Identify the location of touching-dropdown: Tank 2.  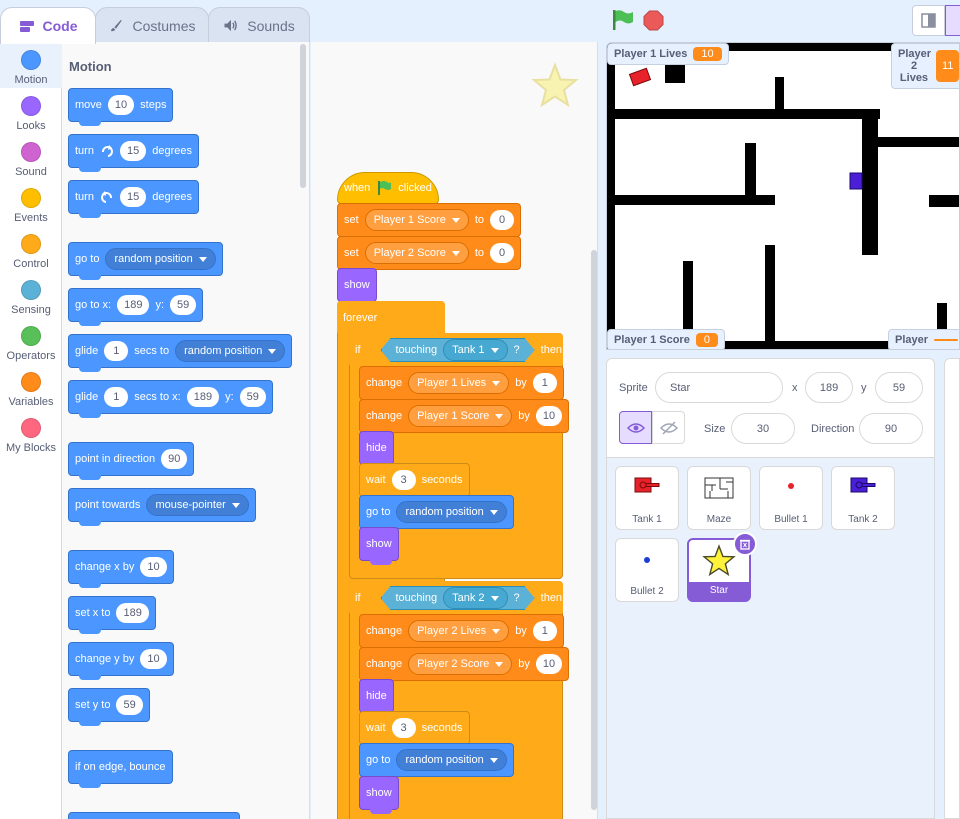
(475, 598).